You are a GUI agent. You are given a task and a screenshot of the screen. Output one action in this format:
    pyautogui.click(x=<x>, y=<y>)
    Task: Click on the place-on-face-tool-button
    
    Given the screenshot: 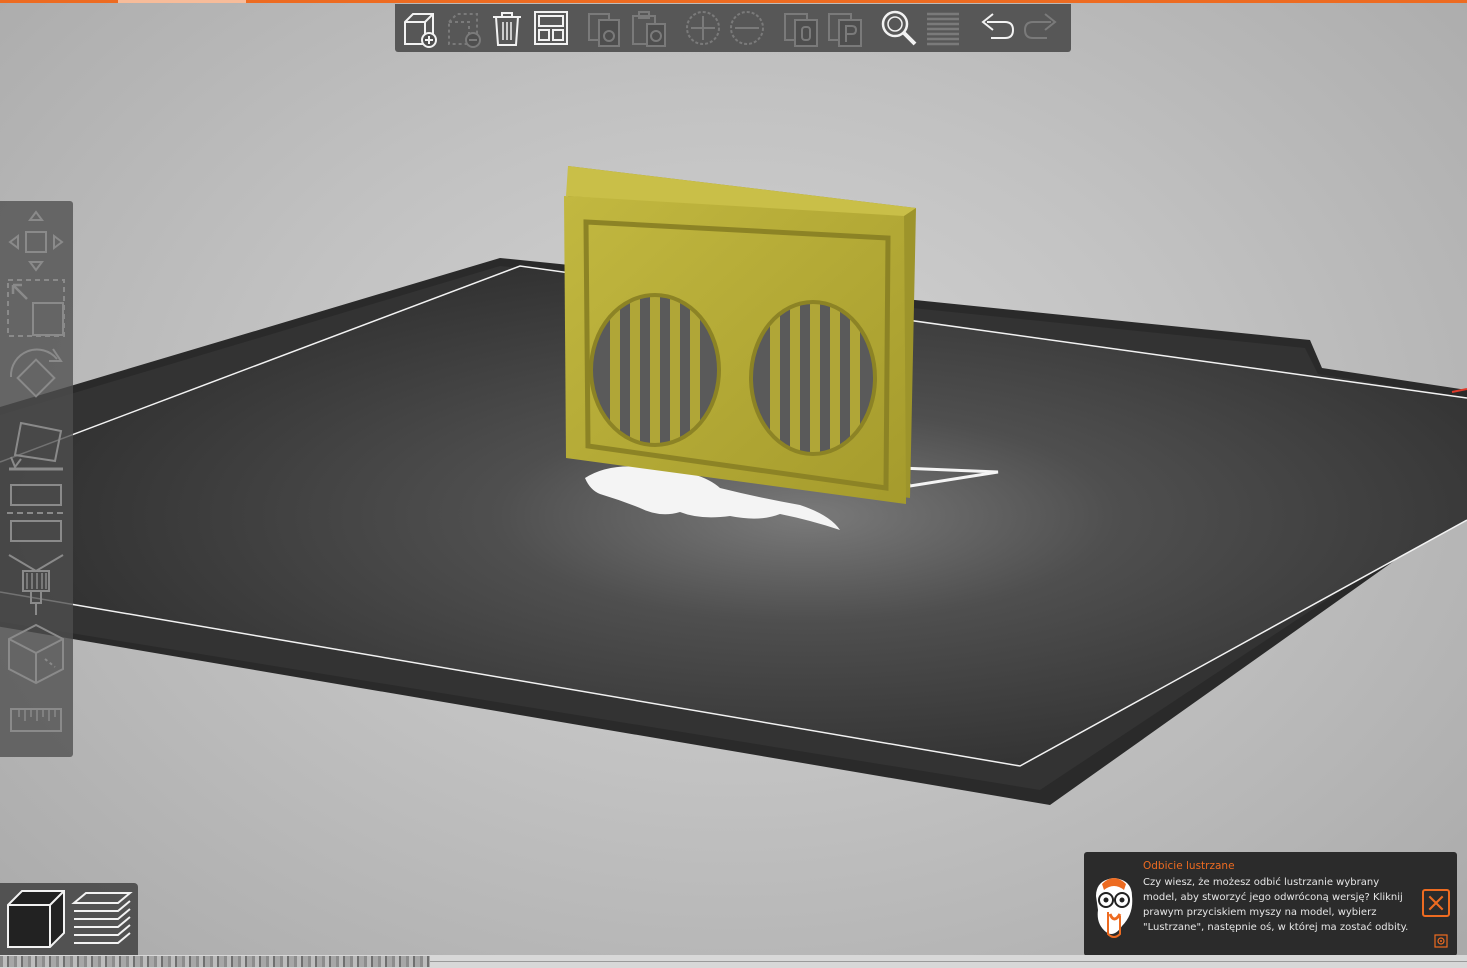 What is the action you would take?
    pyautogui.click(x=36, y=444)
    